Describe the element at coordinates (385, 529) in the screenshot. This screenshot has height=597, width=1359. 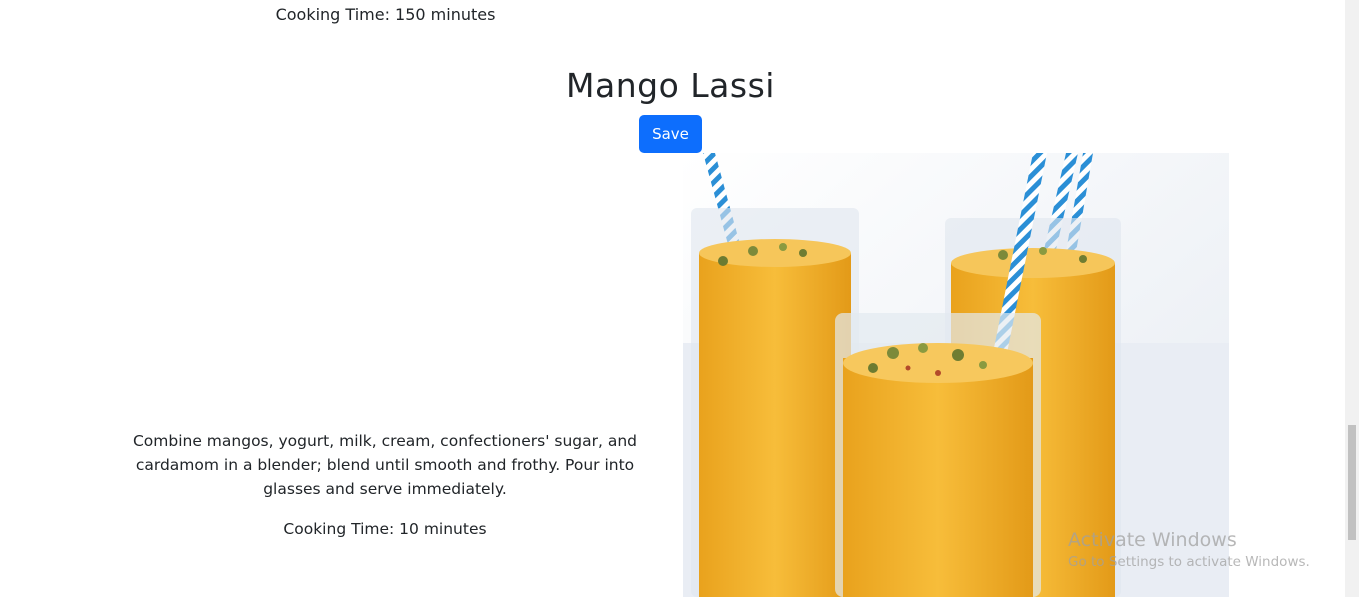
I see `recipe-cooking-time: Cooking Time: 10 minutes` at that location.